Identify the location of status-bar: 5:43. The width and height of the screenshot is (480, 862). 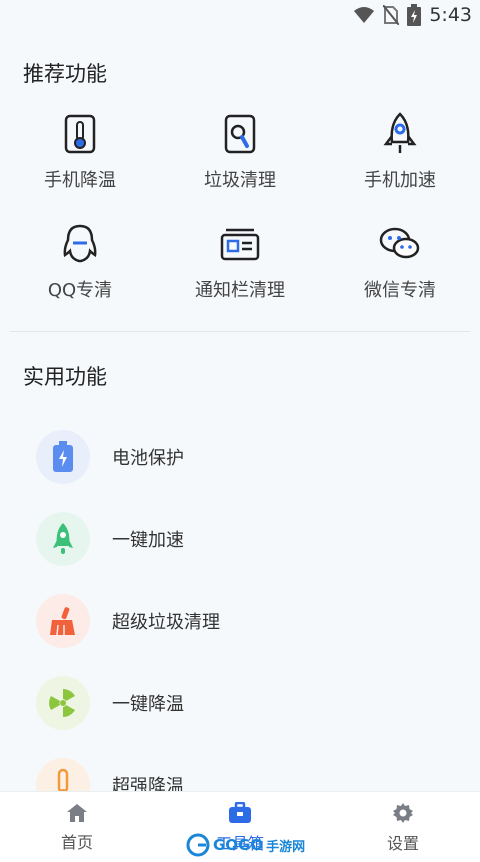
(240, 15).